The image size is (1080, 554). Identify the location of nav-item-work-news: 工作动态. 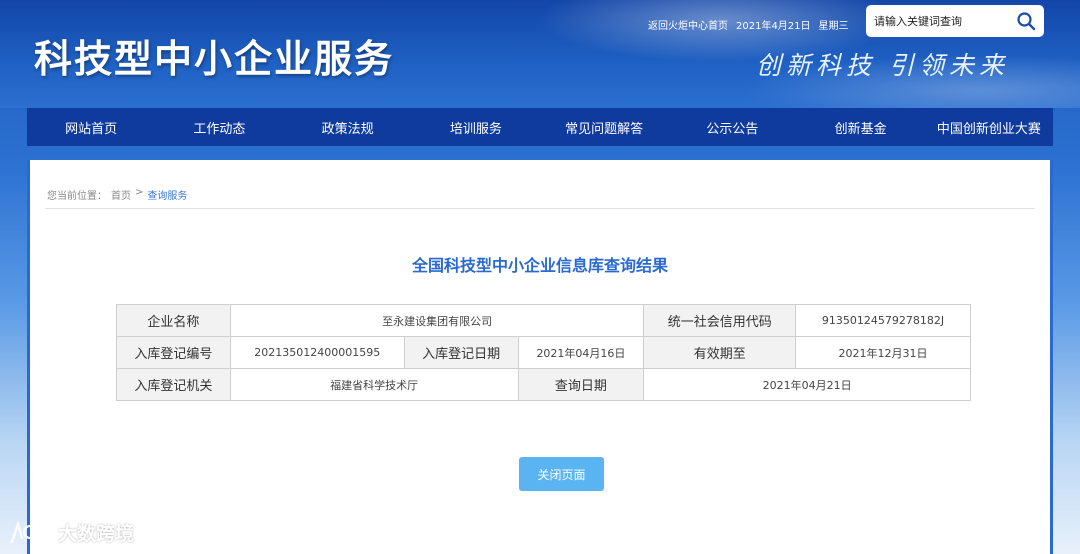
(219, 127).